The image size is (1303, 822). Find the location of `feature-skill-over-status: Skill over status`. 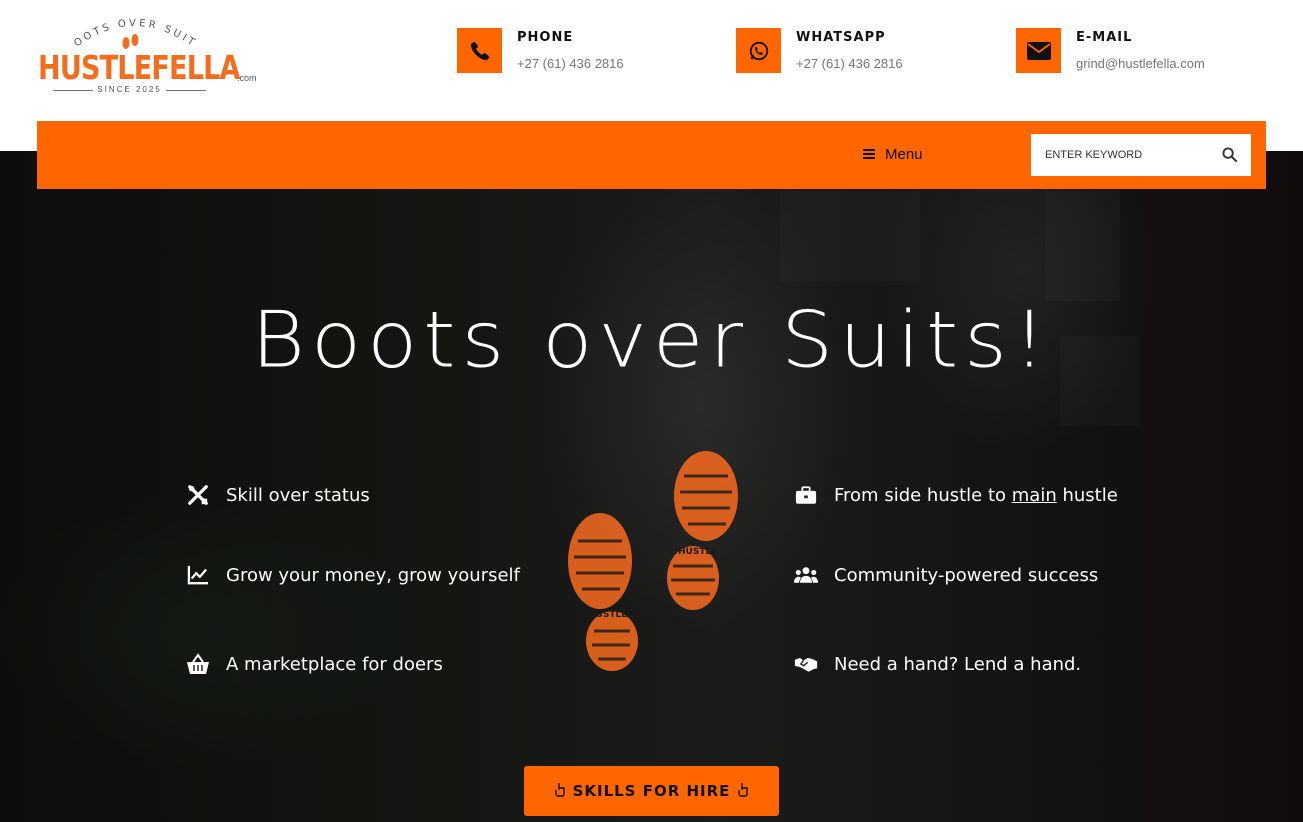

feature-skill-over-status: Skill over status is located at coordinates (278, 495).